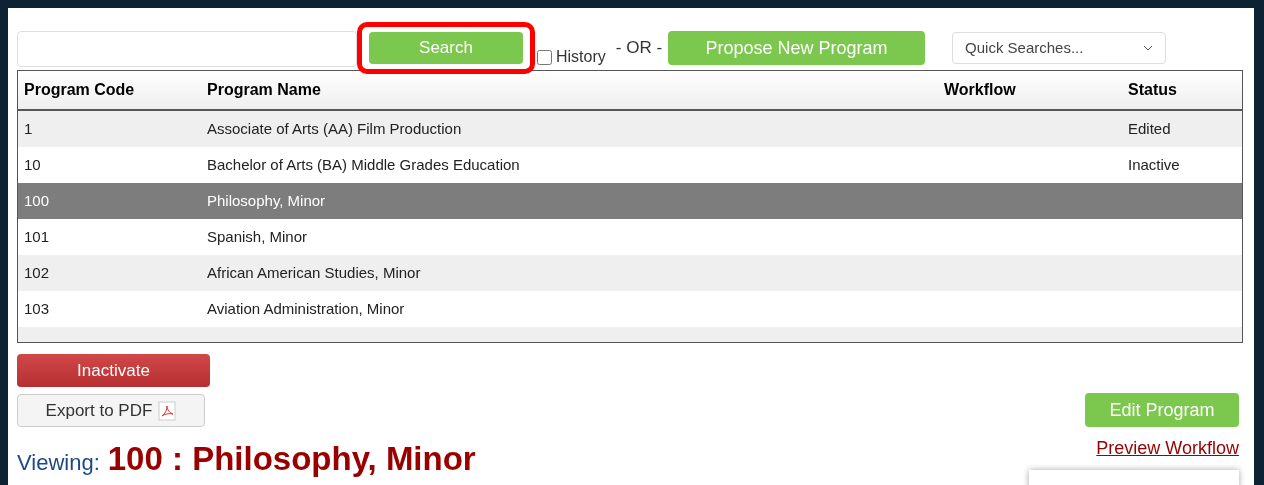 This screenshot has width=1264, height=485. I want to click on table-cell: 100, so click(37, 200).